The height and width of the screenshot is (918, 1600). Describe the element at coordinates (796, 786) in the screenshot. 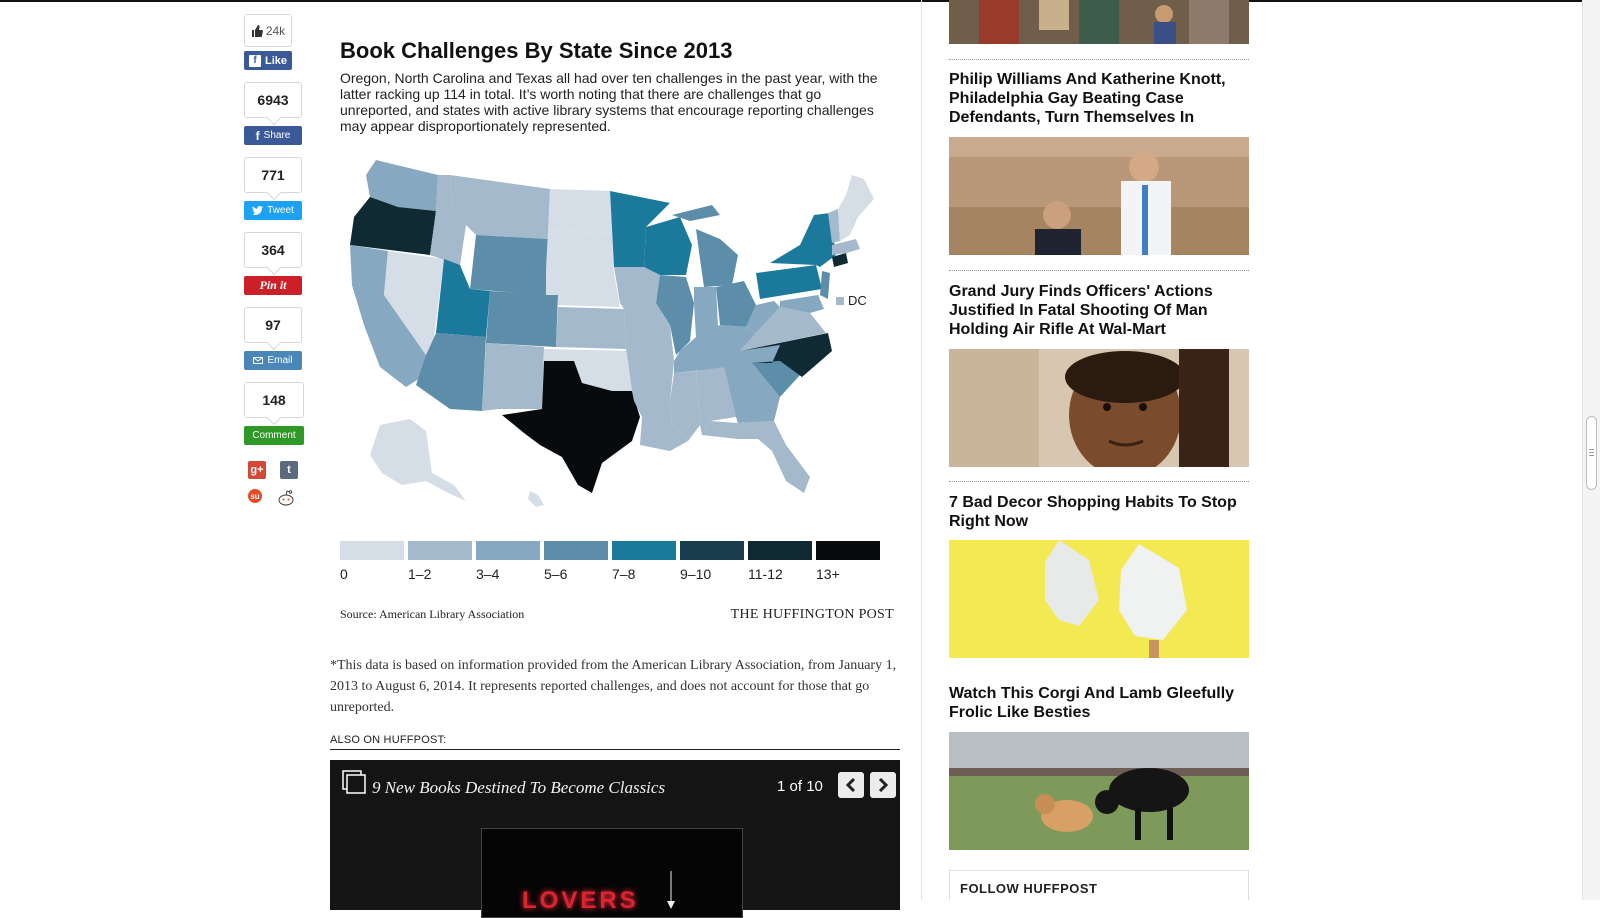

I see `slide-of: of` at that location.